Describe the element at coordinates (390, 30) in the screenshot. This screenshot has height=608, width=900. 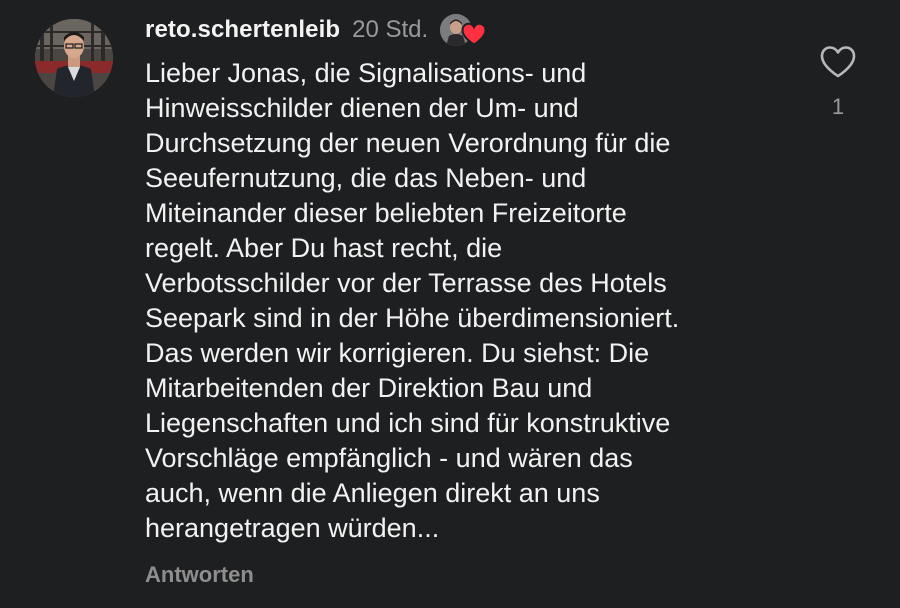
I see `timestamp: 20 Std.` at that location.